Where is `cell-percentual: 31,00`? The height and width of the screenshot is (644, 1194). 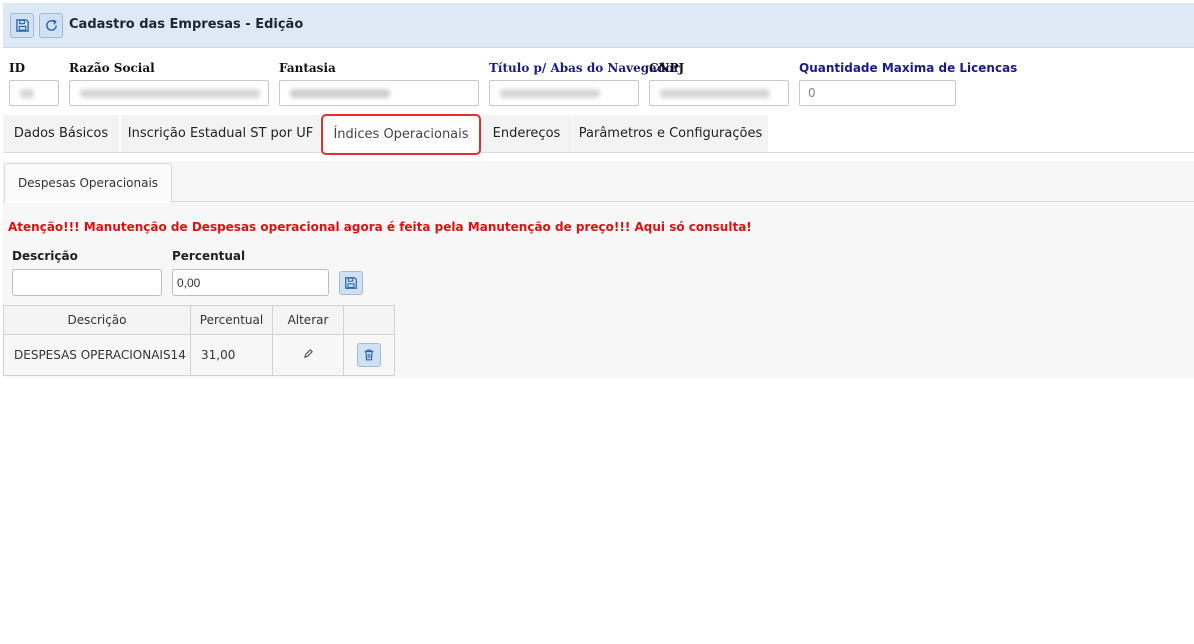
cell-percentual: 31,00 is located at coordinates (231, 355).